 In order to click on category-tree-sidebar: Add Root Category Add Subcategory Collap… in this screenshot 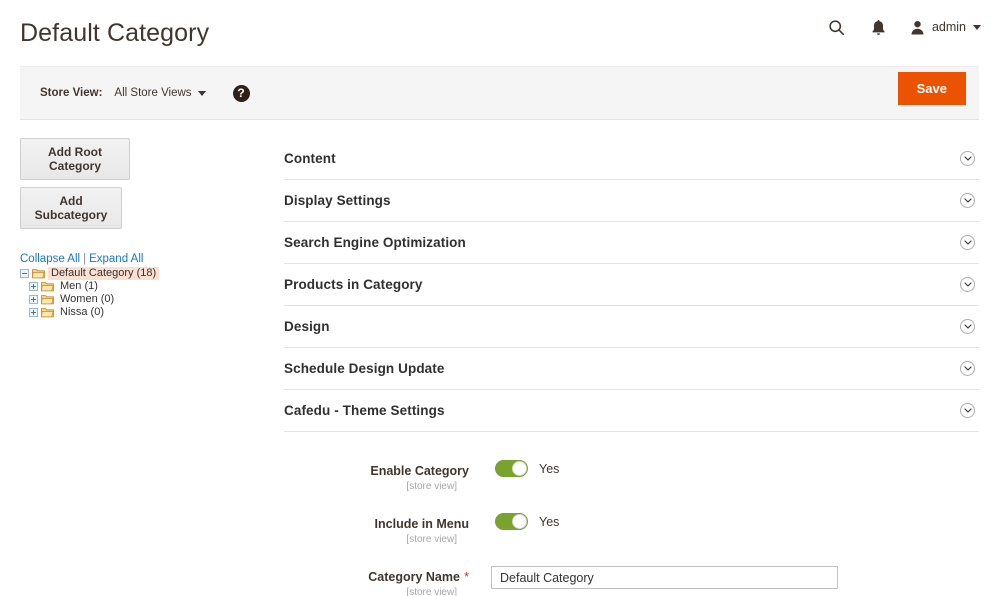, I will do `click(142, 219)`.